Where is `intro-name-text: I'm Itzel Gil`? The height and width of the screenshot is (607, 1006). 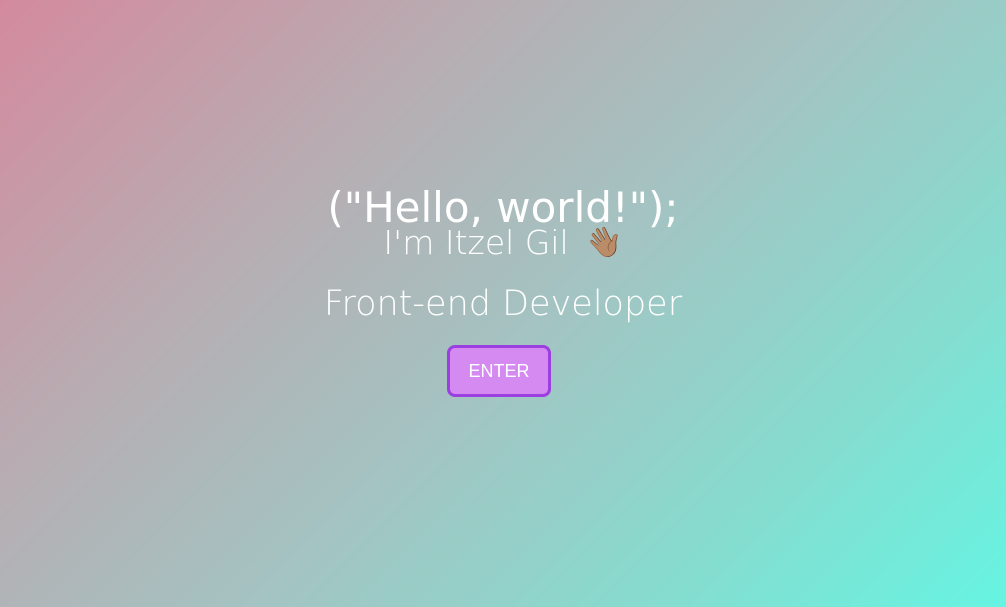
intro-name-text: I'm Itzel Gil is located at coordinates (476, 242).